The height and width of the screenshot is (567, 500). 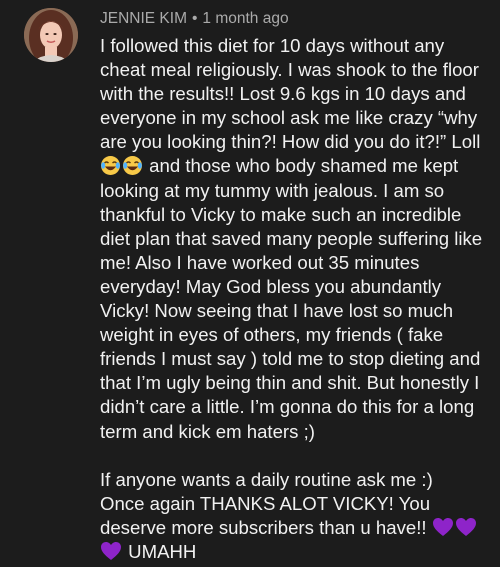 I want to click on comment-header: JENNIE KIM • 1 month ago, so click(x=194, y=19).